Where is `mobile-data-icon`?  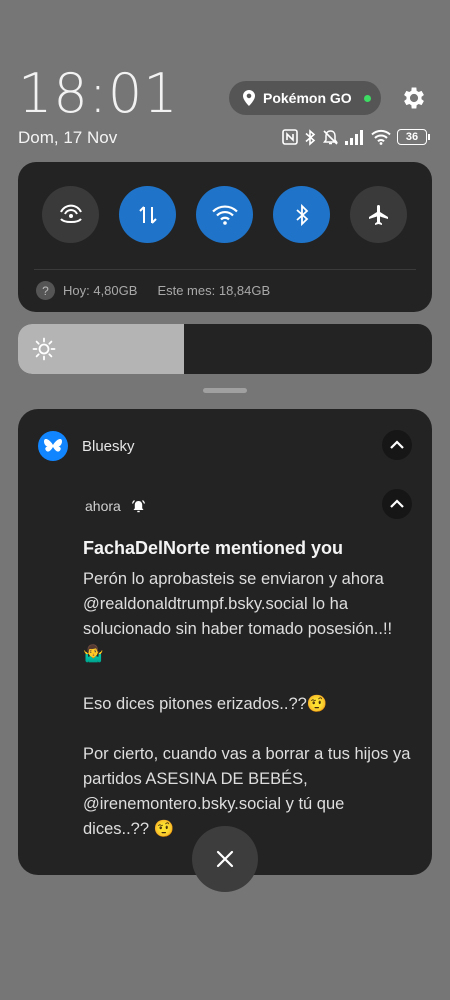
mobile-data-icon is located at coordinates (147, 214).